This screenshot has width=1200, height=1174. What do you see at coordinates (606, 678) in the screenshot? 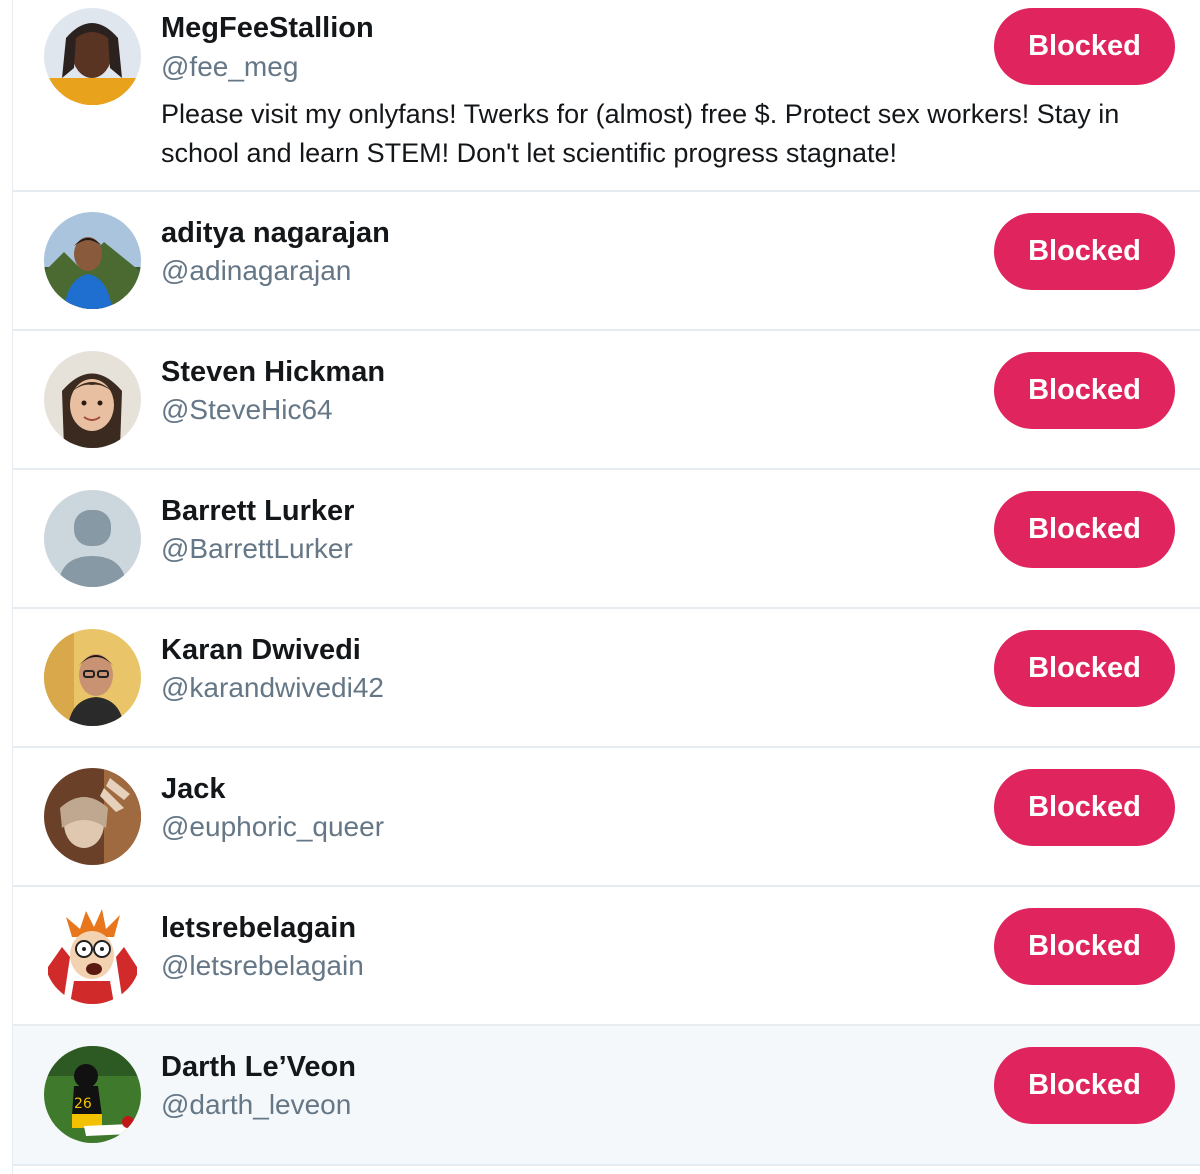
I see `account-row: Karan Dwivedi @karandwivedi42 Blocked` at bounding box center [606, 678].